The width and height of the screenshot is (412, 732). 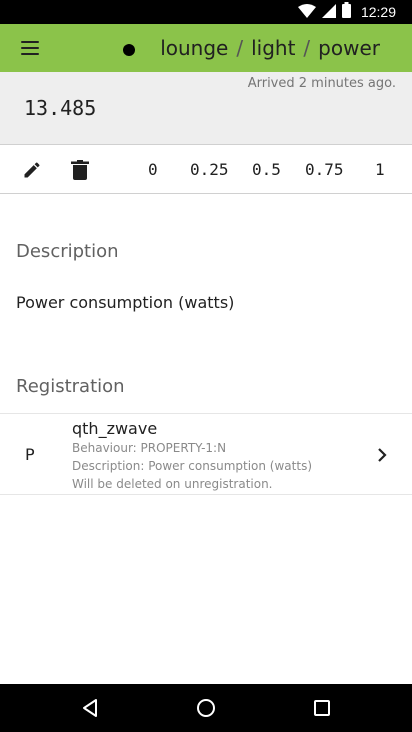 I want to click on value-panel: Arrived 2 minutes ago. 13.485, so click(x=206, y=108).